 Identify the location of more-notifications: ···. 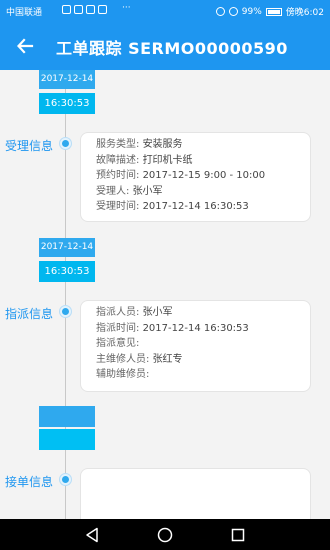
(126, 8).